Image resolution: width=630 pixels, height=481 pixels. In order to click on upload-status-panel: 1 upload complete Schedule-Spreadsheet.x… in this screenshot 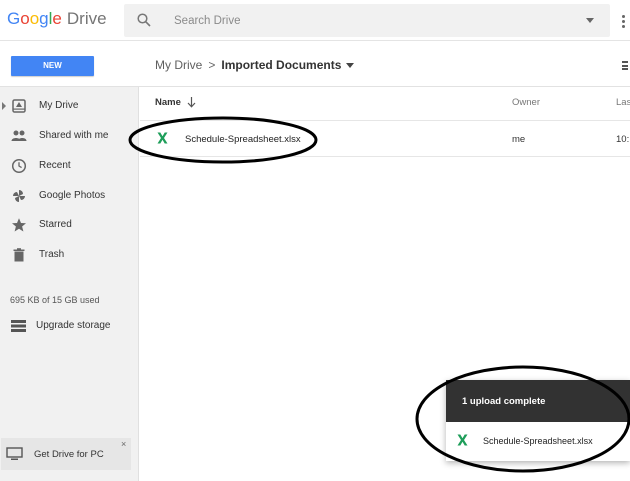, I will do `click(538, 420)`.